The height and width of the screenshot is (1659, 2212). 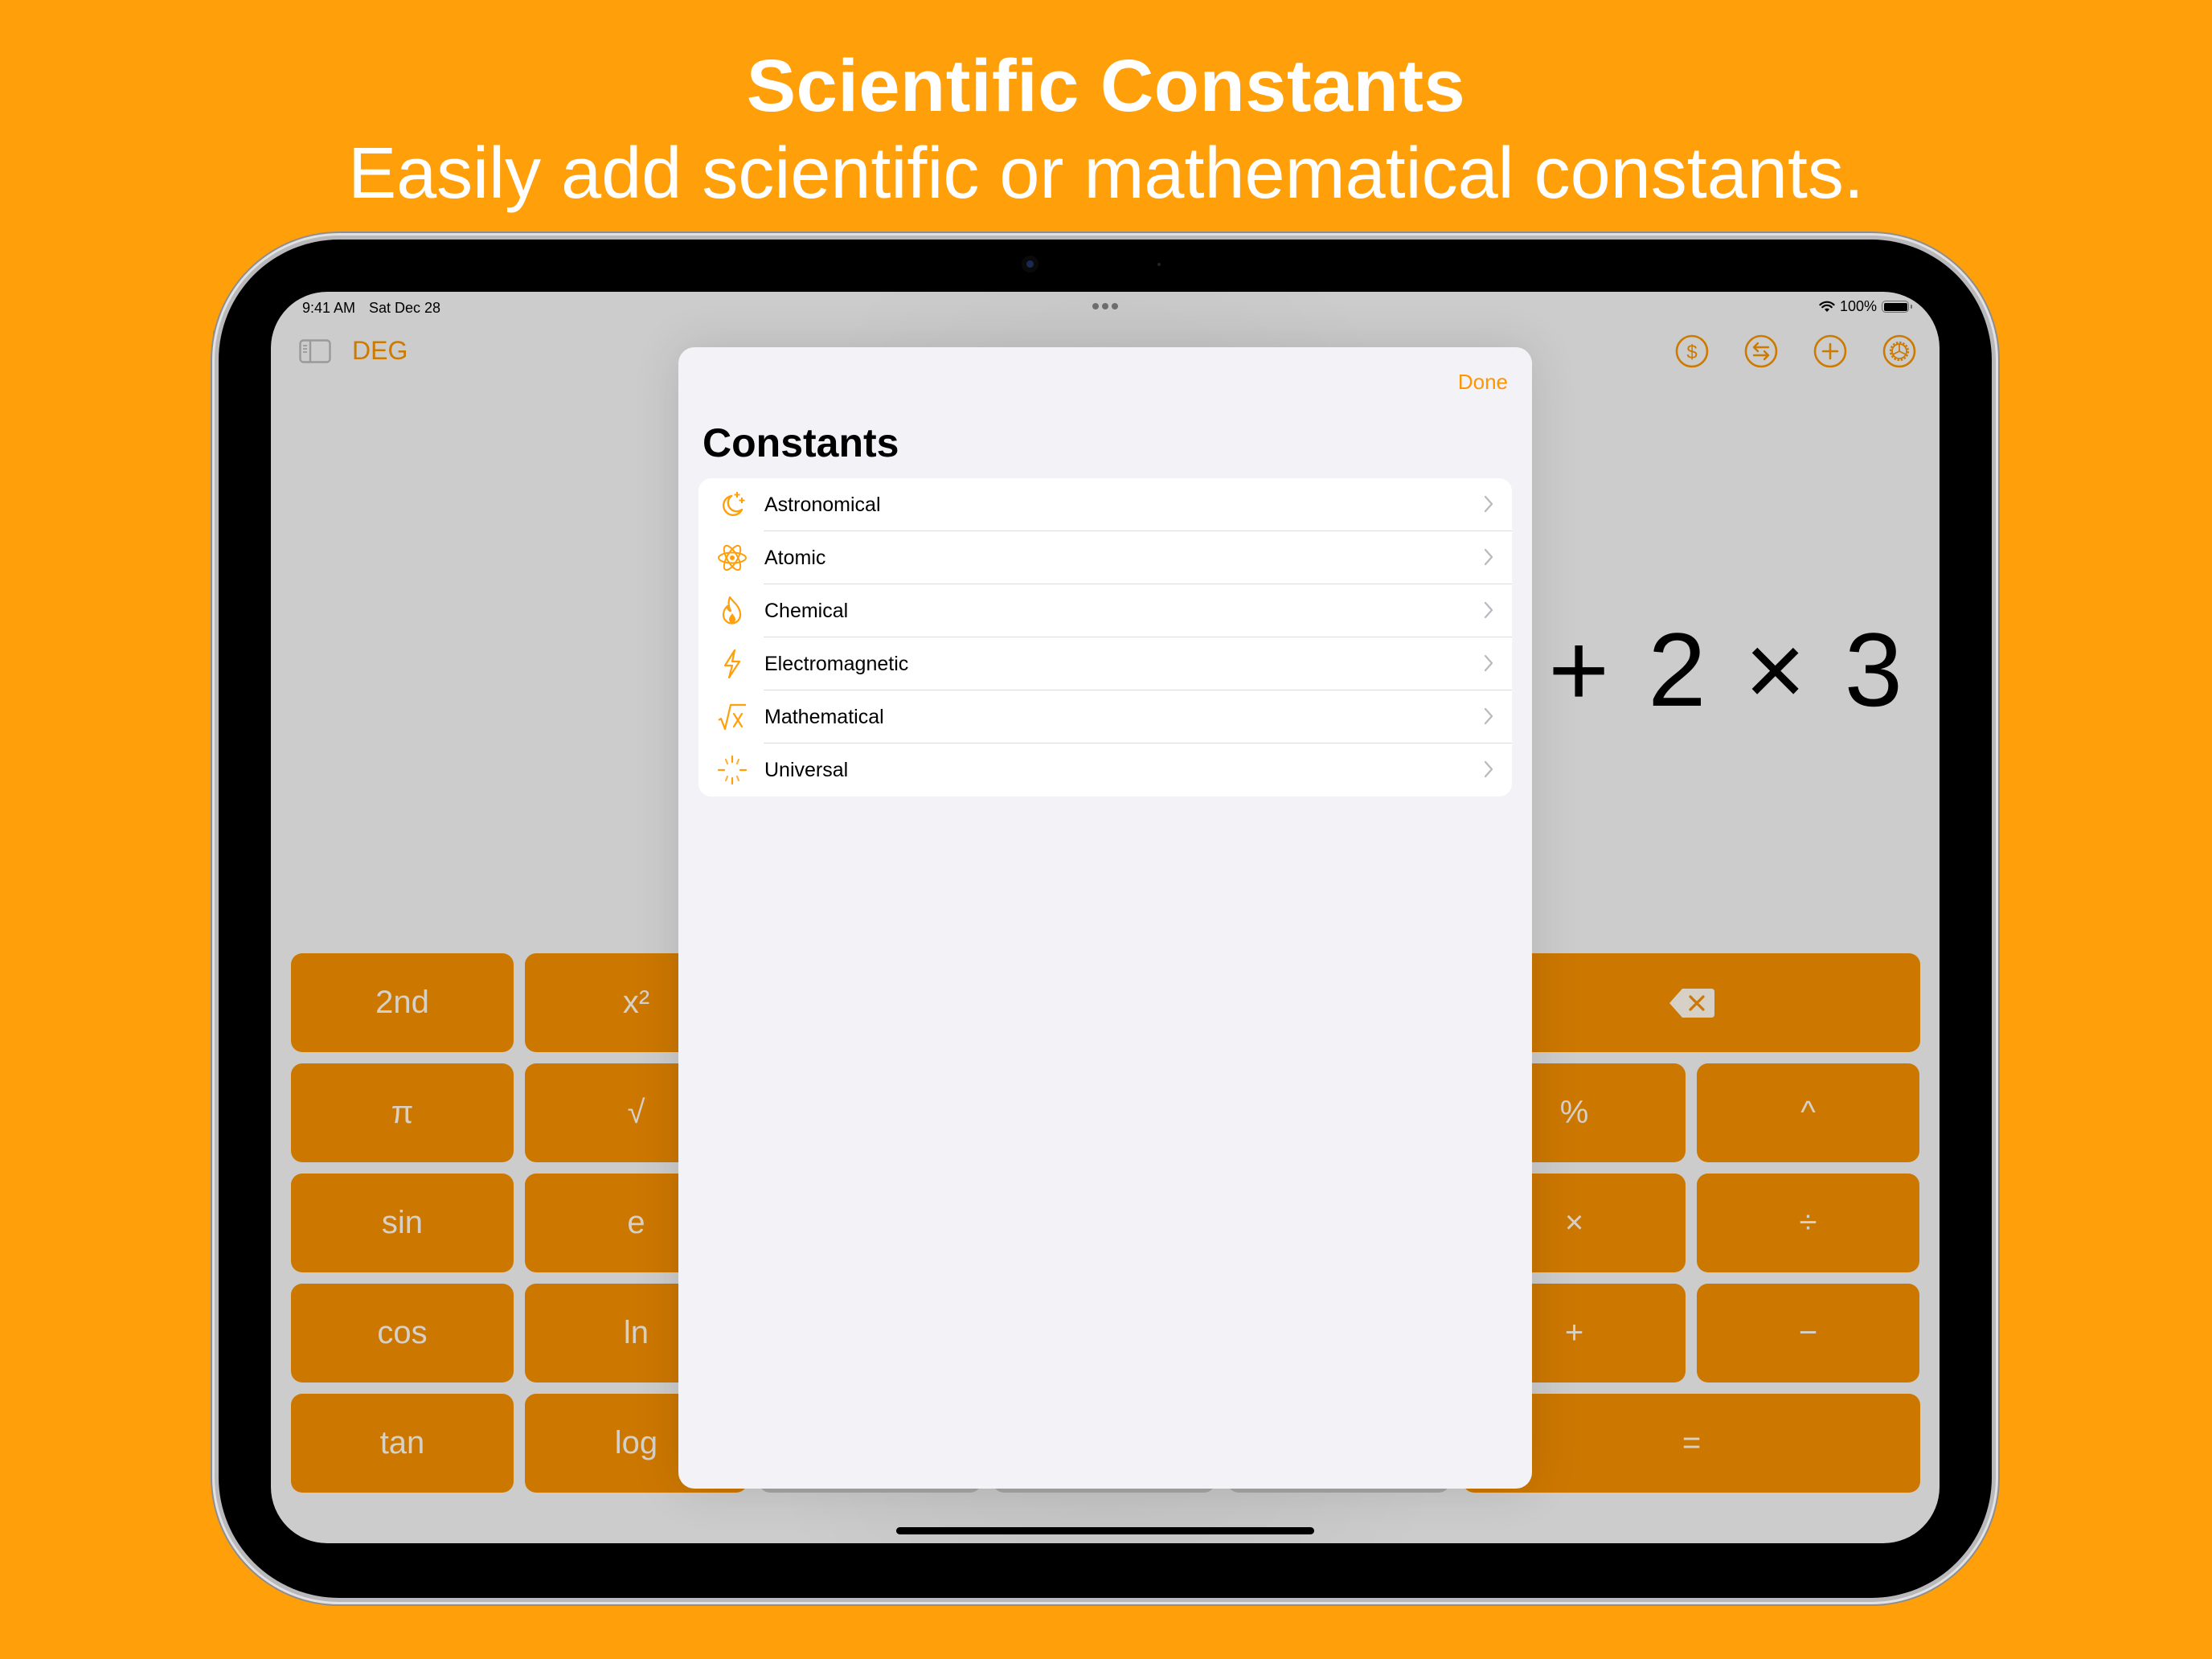 What do you see at coordinates (1105, 505) in the screenshot?
I see `list-item-astronomical: Astronomical` at bounding box center [1105, 505].